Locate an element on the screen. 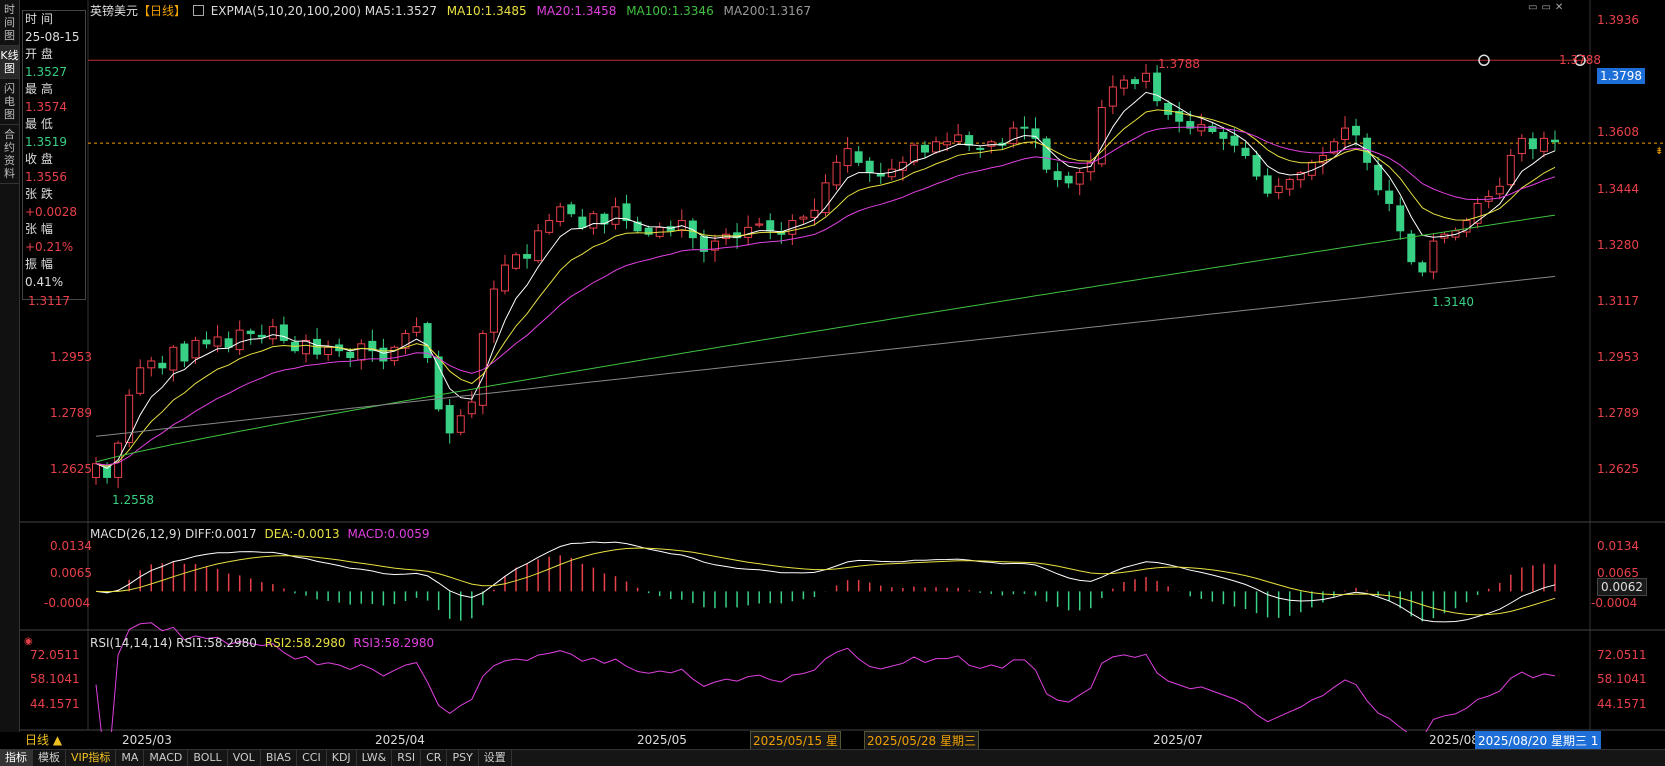  ma100-value: MA100:1.3346 is located at coordinates (670, 11).